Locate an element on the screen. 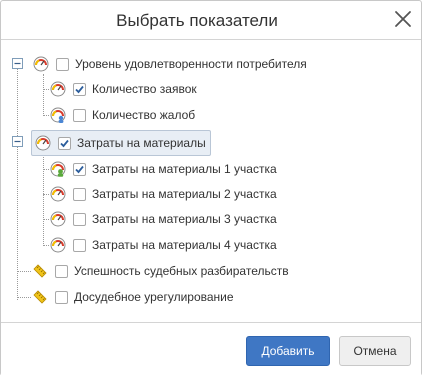  tree-node: Количество жалоб is located at coordinates (122, 115).